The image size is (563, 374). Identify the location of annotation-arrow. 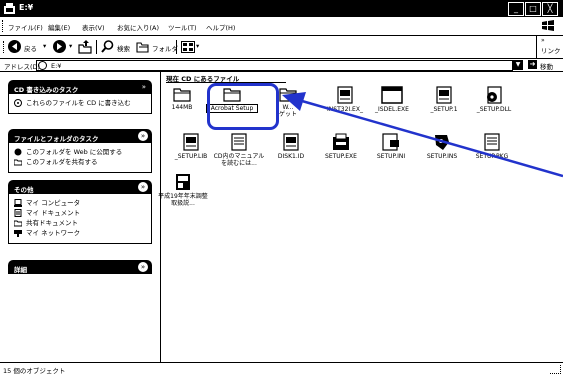
(422, 135).